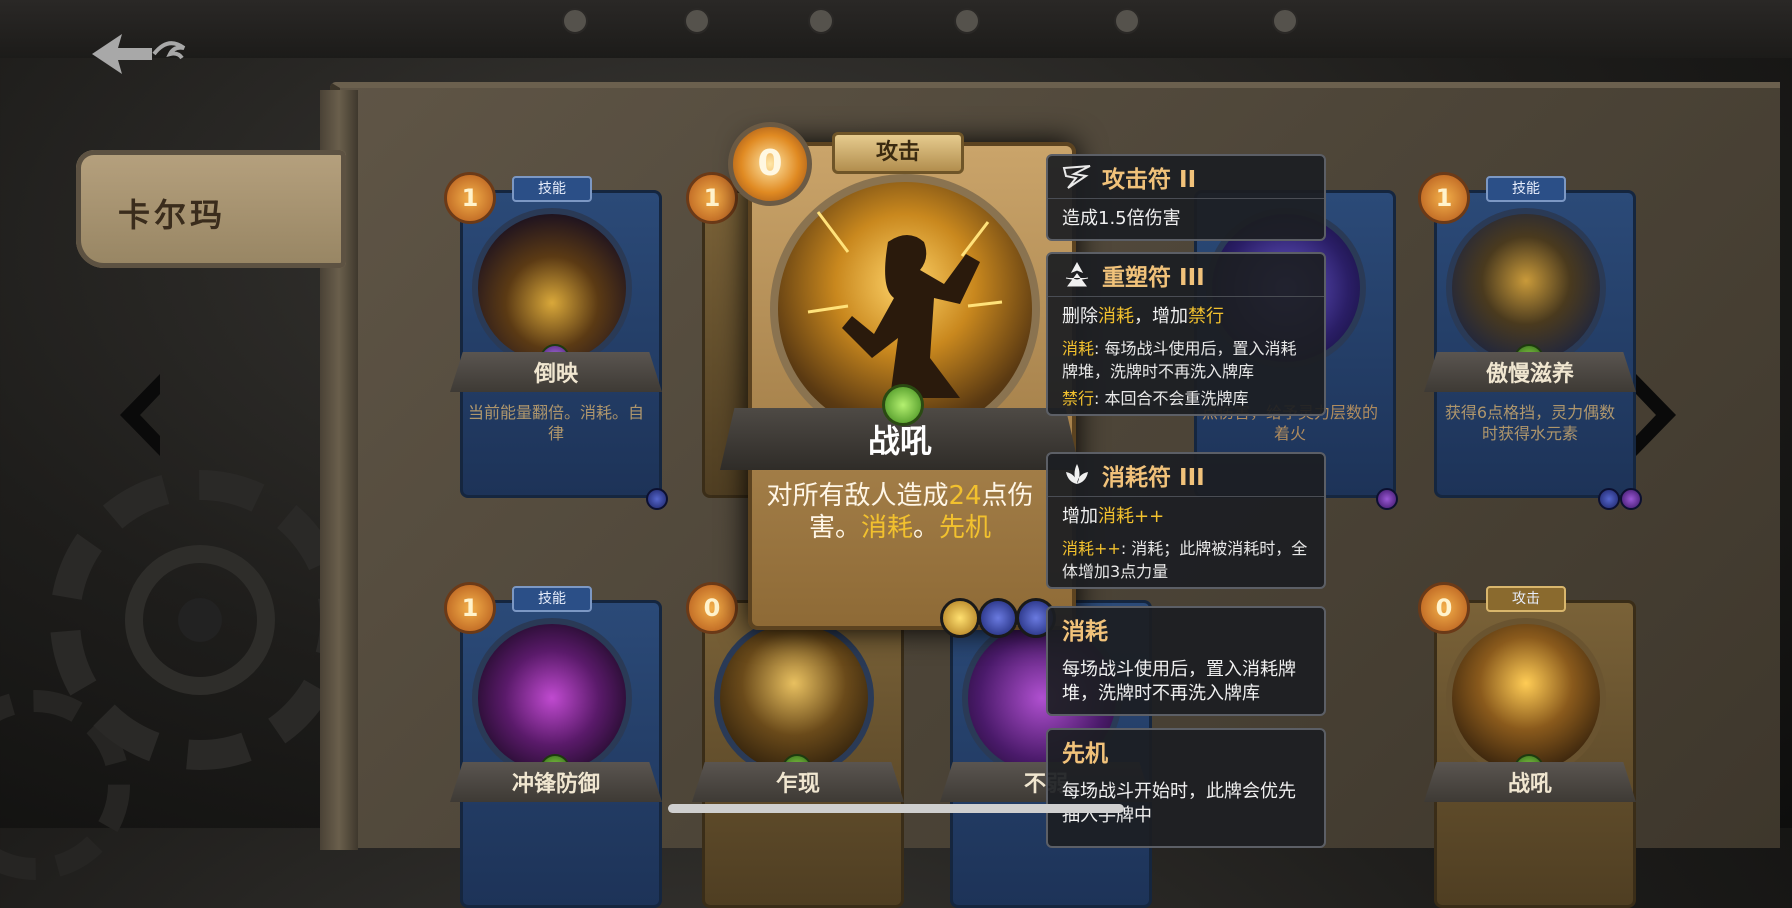 This screenshot has width=1792, height=908. I want to click on tooltip-text: 删除, so click(1080, 316).